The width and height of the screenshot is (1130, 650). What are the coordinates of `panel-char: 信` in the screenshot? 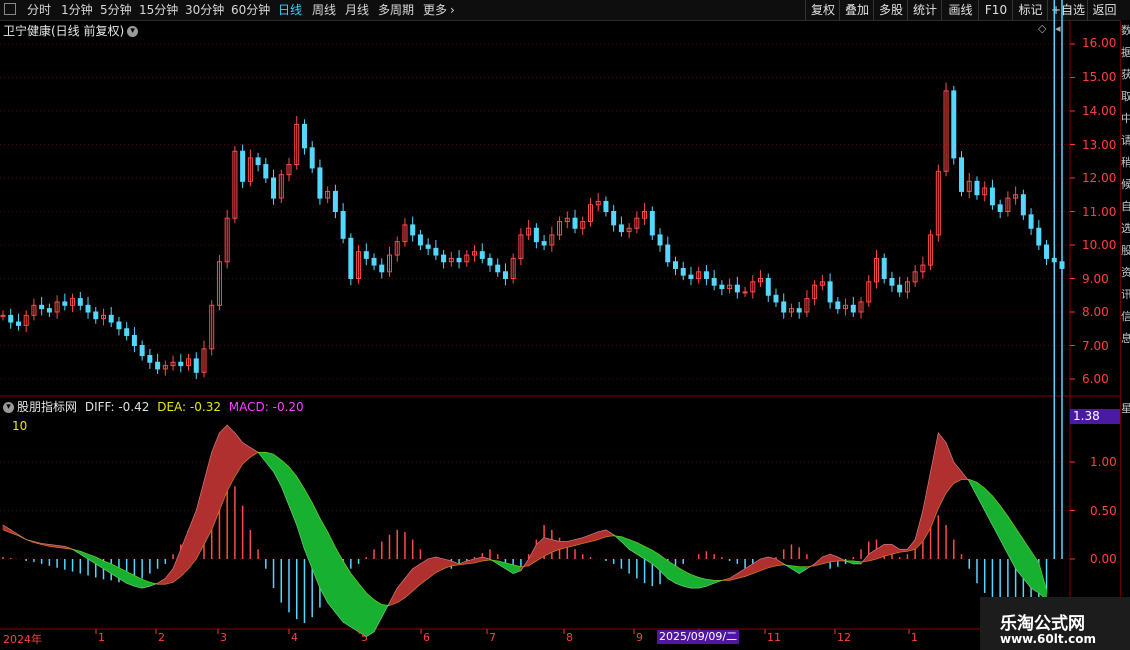 It's located at (1125, 316).